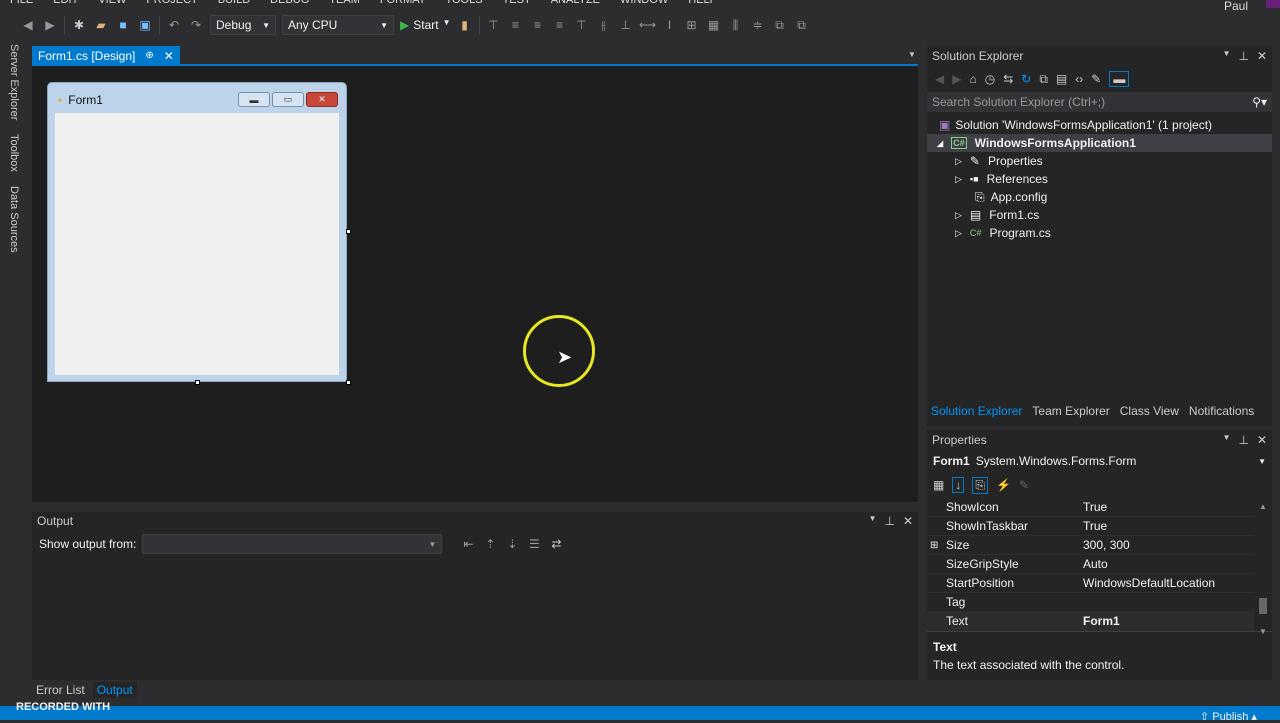 This screenshot has width=1280, height=723. What do you see at coordinates (1008, 79) in the screenshot?
I see `sync-icon: ⇆` at bounding box center [1008, 79].